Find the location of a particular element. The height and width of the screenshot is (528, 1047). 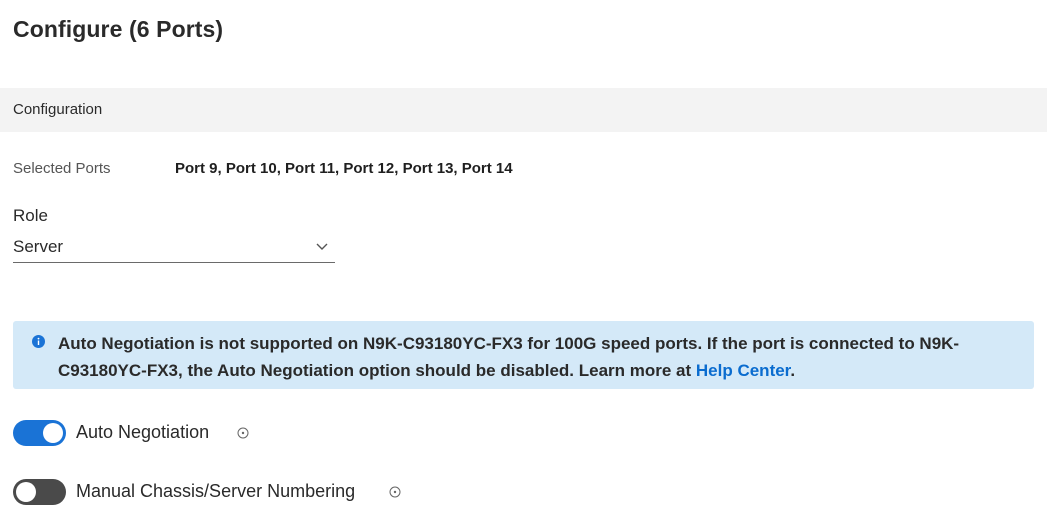

role-label: Role is located at coordinates (30, 215).